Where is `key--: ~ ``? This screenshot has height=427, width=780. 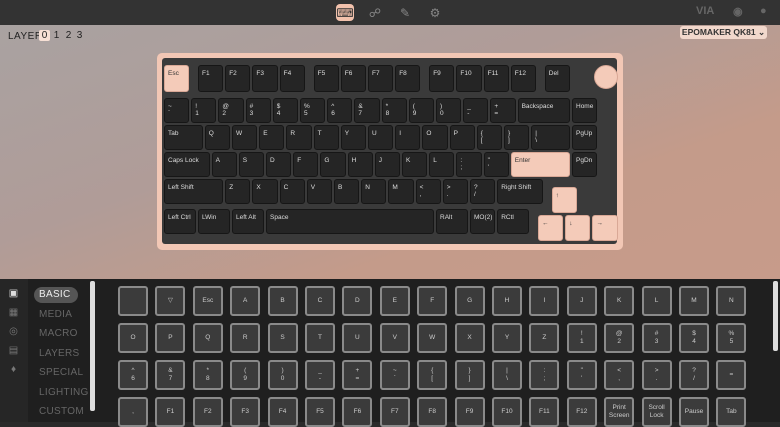
key--: ~ ` is located at coordinates (177, 110).